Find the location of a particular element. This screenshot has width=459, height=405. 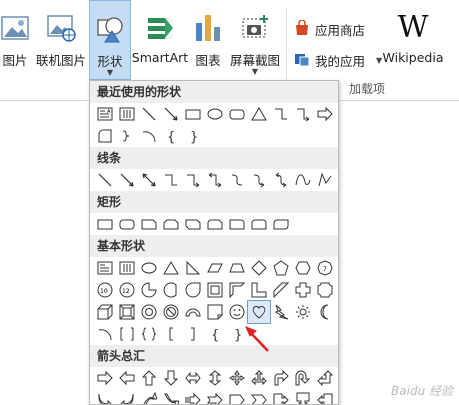

round-diagonal-corner-rectangle-icon is located at coordinates (281, 224).